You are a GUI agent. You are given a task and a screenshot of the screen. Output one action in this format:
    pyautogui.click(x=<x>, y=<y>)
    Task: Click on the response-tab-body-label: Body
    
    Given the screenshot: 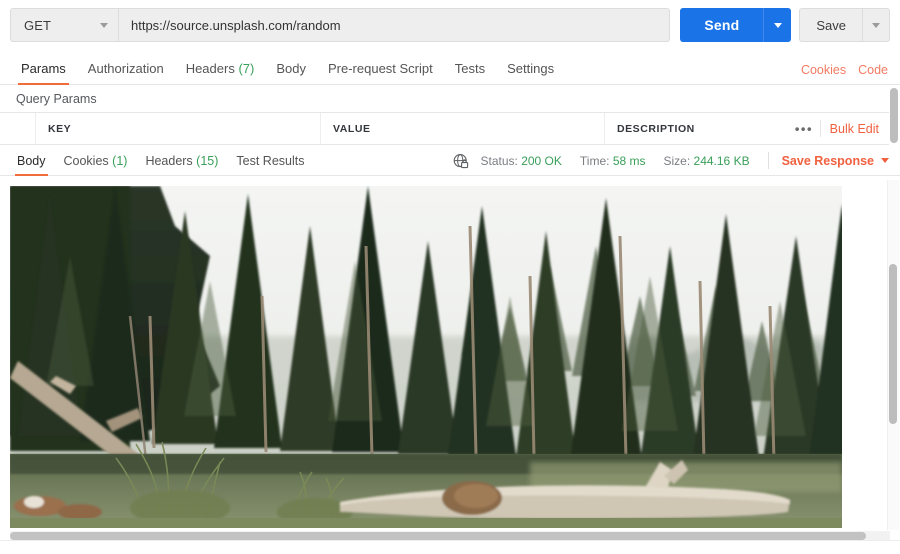 What is the action you would take?
    pyautogui.click(x=31, y=161)
    